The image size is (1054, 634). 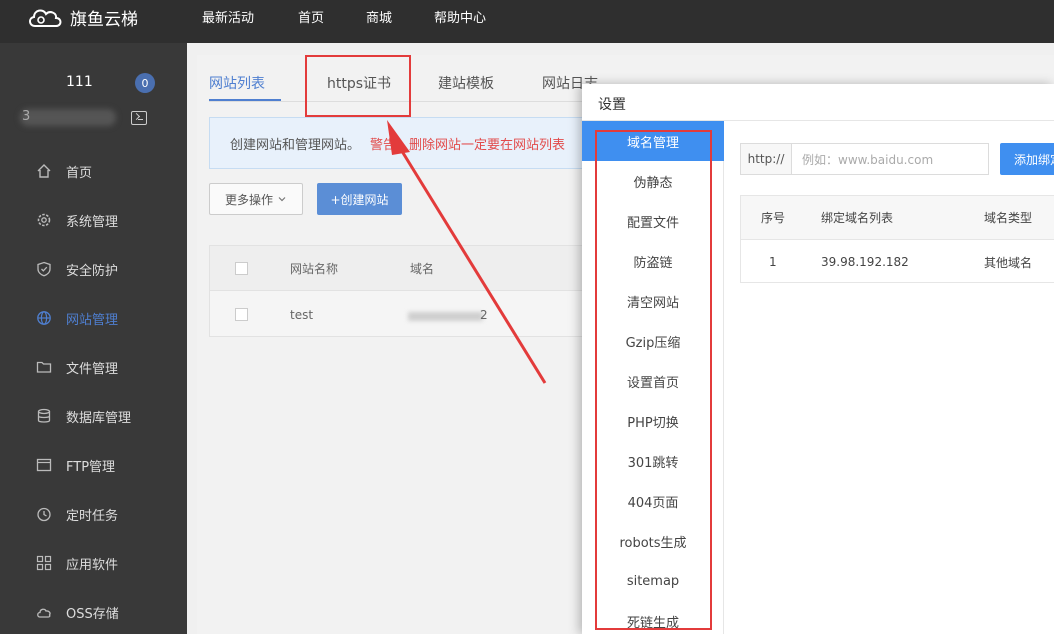 What do you see at coordinates (468, 145) in the screenshot?
I see `notice-warning: 警告：删除网站一定要在网站列表` at bounding box center [468, 145].